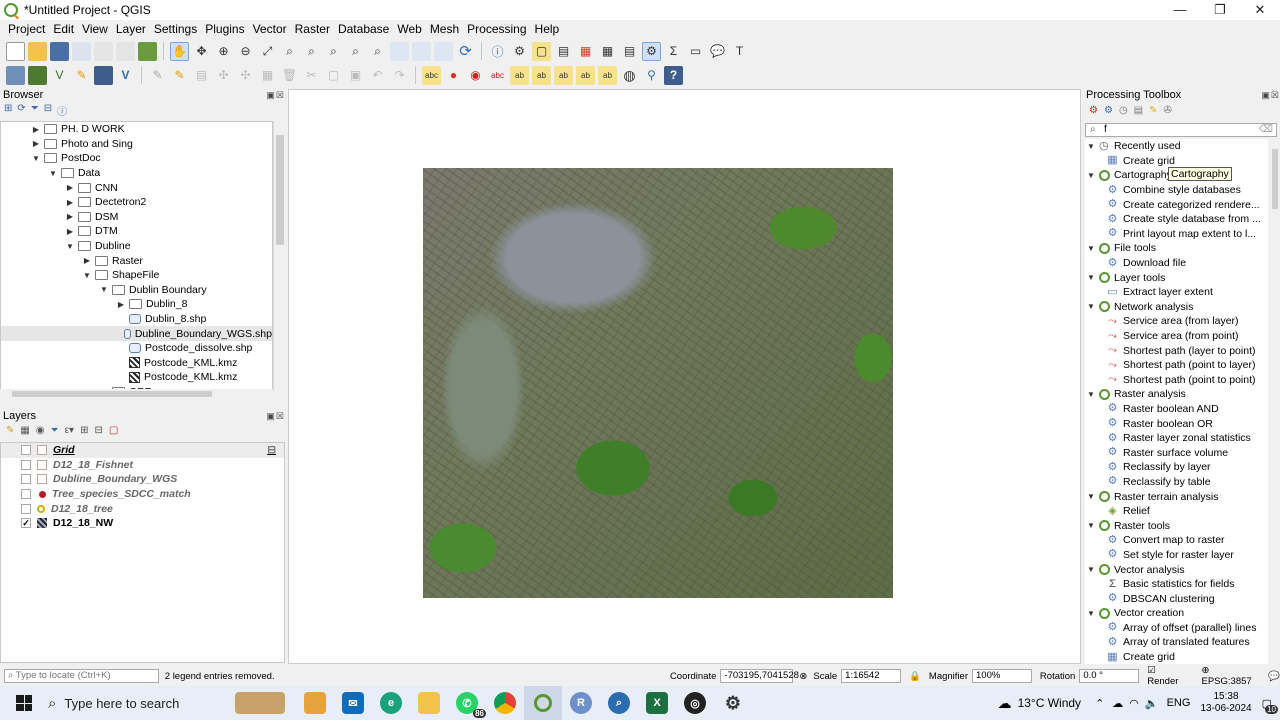 This screenshot has width=1280, height=720. What do you see at coordinates (607, 75) in the screenshot?
I see `label-properties-icon: ab` at bounding box center [607, 75].